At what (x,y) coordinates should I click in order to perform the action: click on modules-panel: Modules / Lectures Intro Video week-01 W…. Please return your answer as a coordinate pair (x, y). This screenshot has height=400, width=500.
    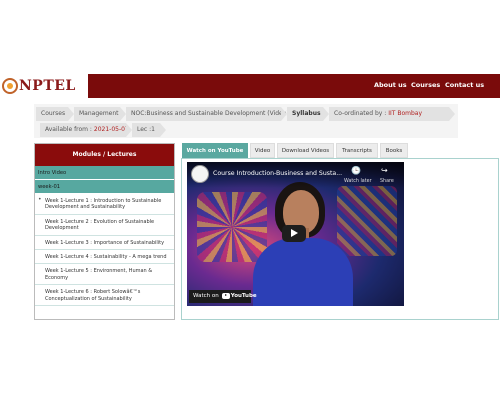
    Looking at the image, I should click on (104, 231).